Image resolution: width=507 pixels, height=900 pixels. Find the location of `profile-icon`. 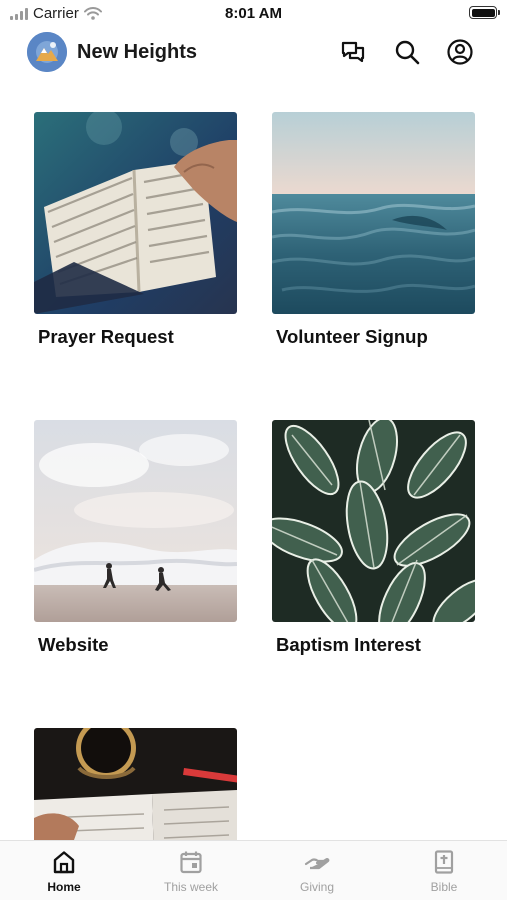

profile-icon is located at coordinates (460, 52).